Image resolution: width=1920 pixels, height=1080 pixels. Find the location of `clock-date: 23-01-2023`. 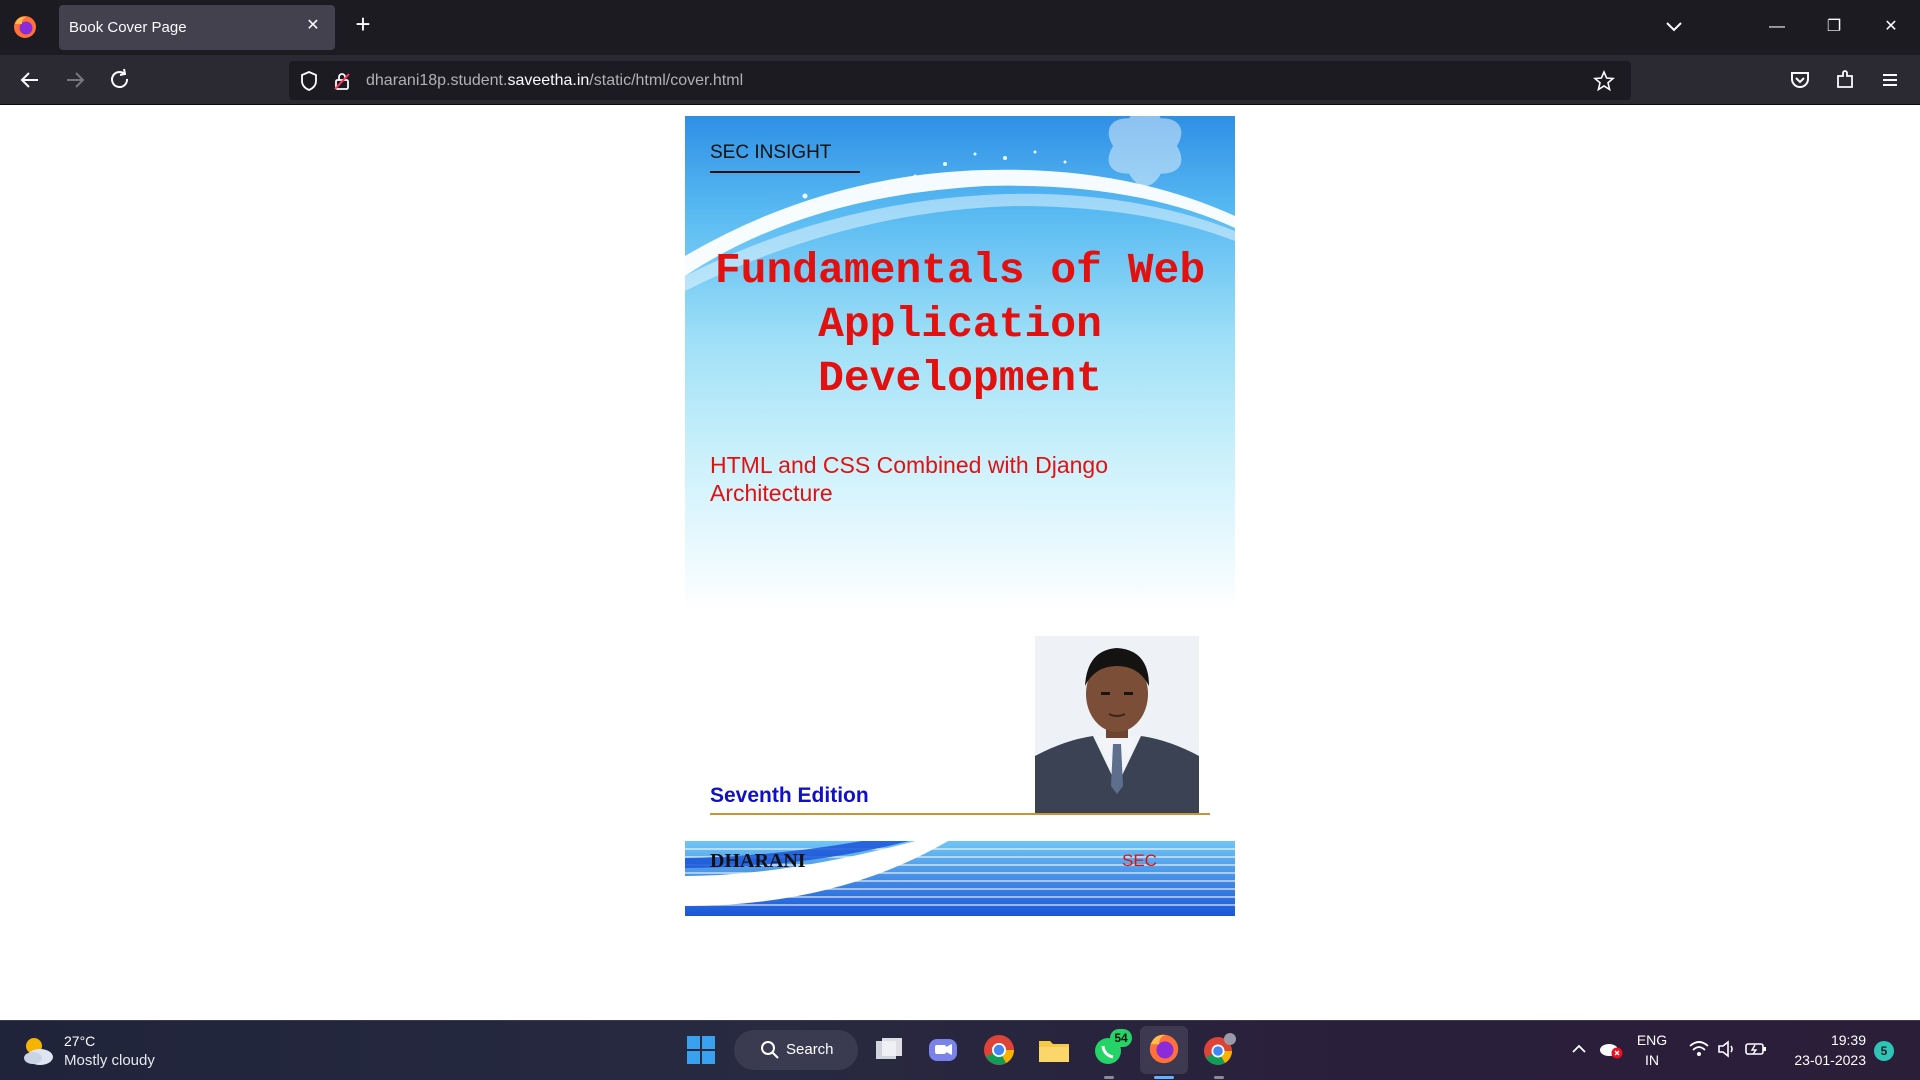

clock-date: 23-01-2023 is located at coordinates (1824, 1060).